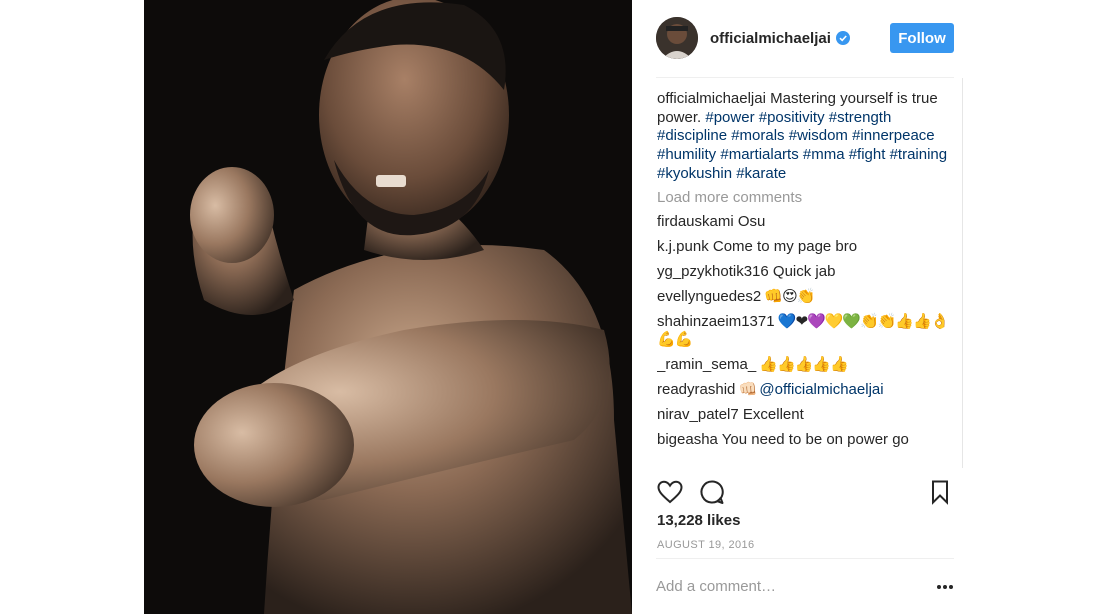 Image resolution: width=1109 pixels, height=614 pixels. I want to click on comment-username: evellynguedes2, so click(709, 296).